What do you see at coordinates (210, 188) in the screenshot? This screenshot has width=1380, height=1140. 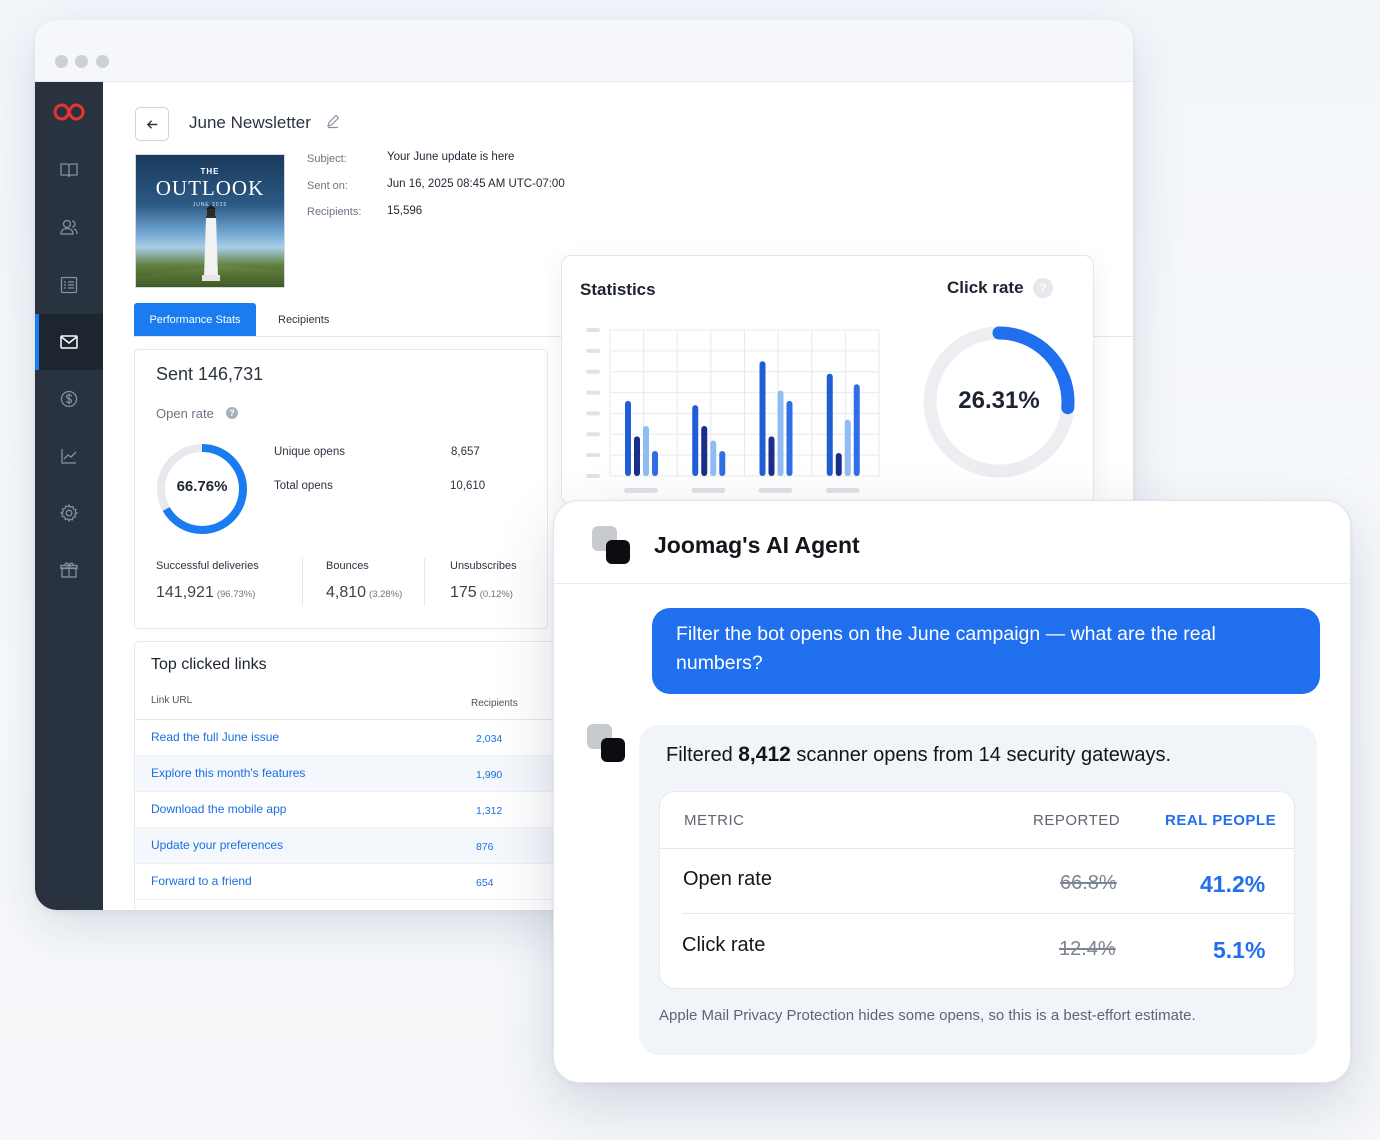 I see `cover-title: OUTLOOK` at bounding box center [210, 188].